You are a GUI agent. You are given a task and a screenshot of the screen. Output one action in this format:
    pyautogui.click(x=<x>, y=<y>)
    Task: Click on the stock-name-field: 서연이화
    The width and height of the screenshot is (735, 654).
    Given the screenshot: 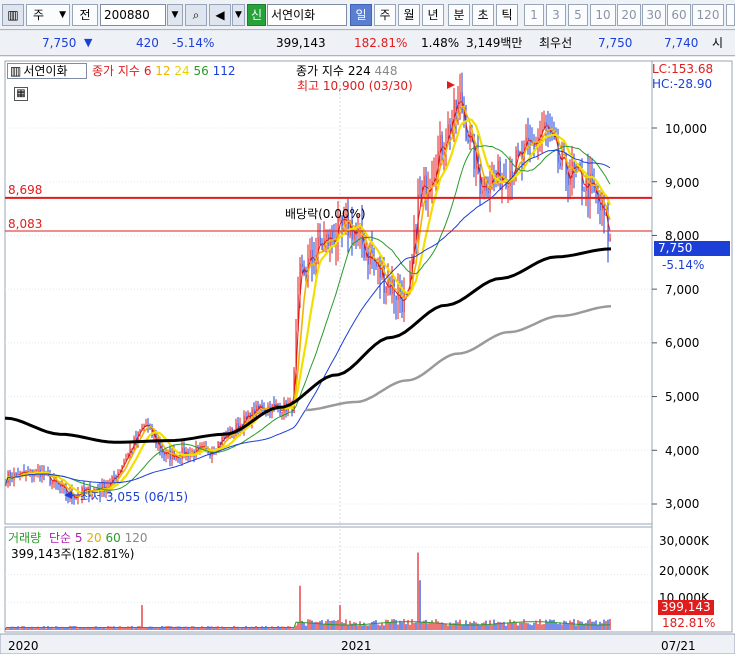 What is the action you would take?
    pyautogui.click(x=307, y=15)
    